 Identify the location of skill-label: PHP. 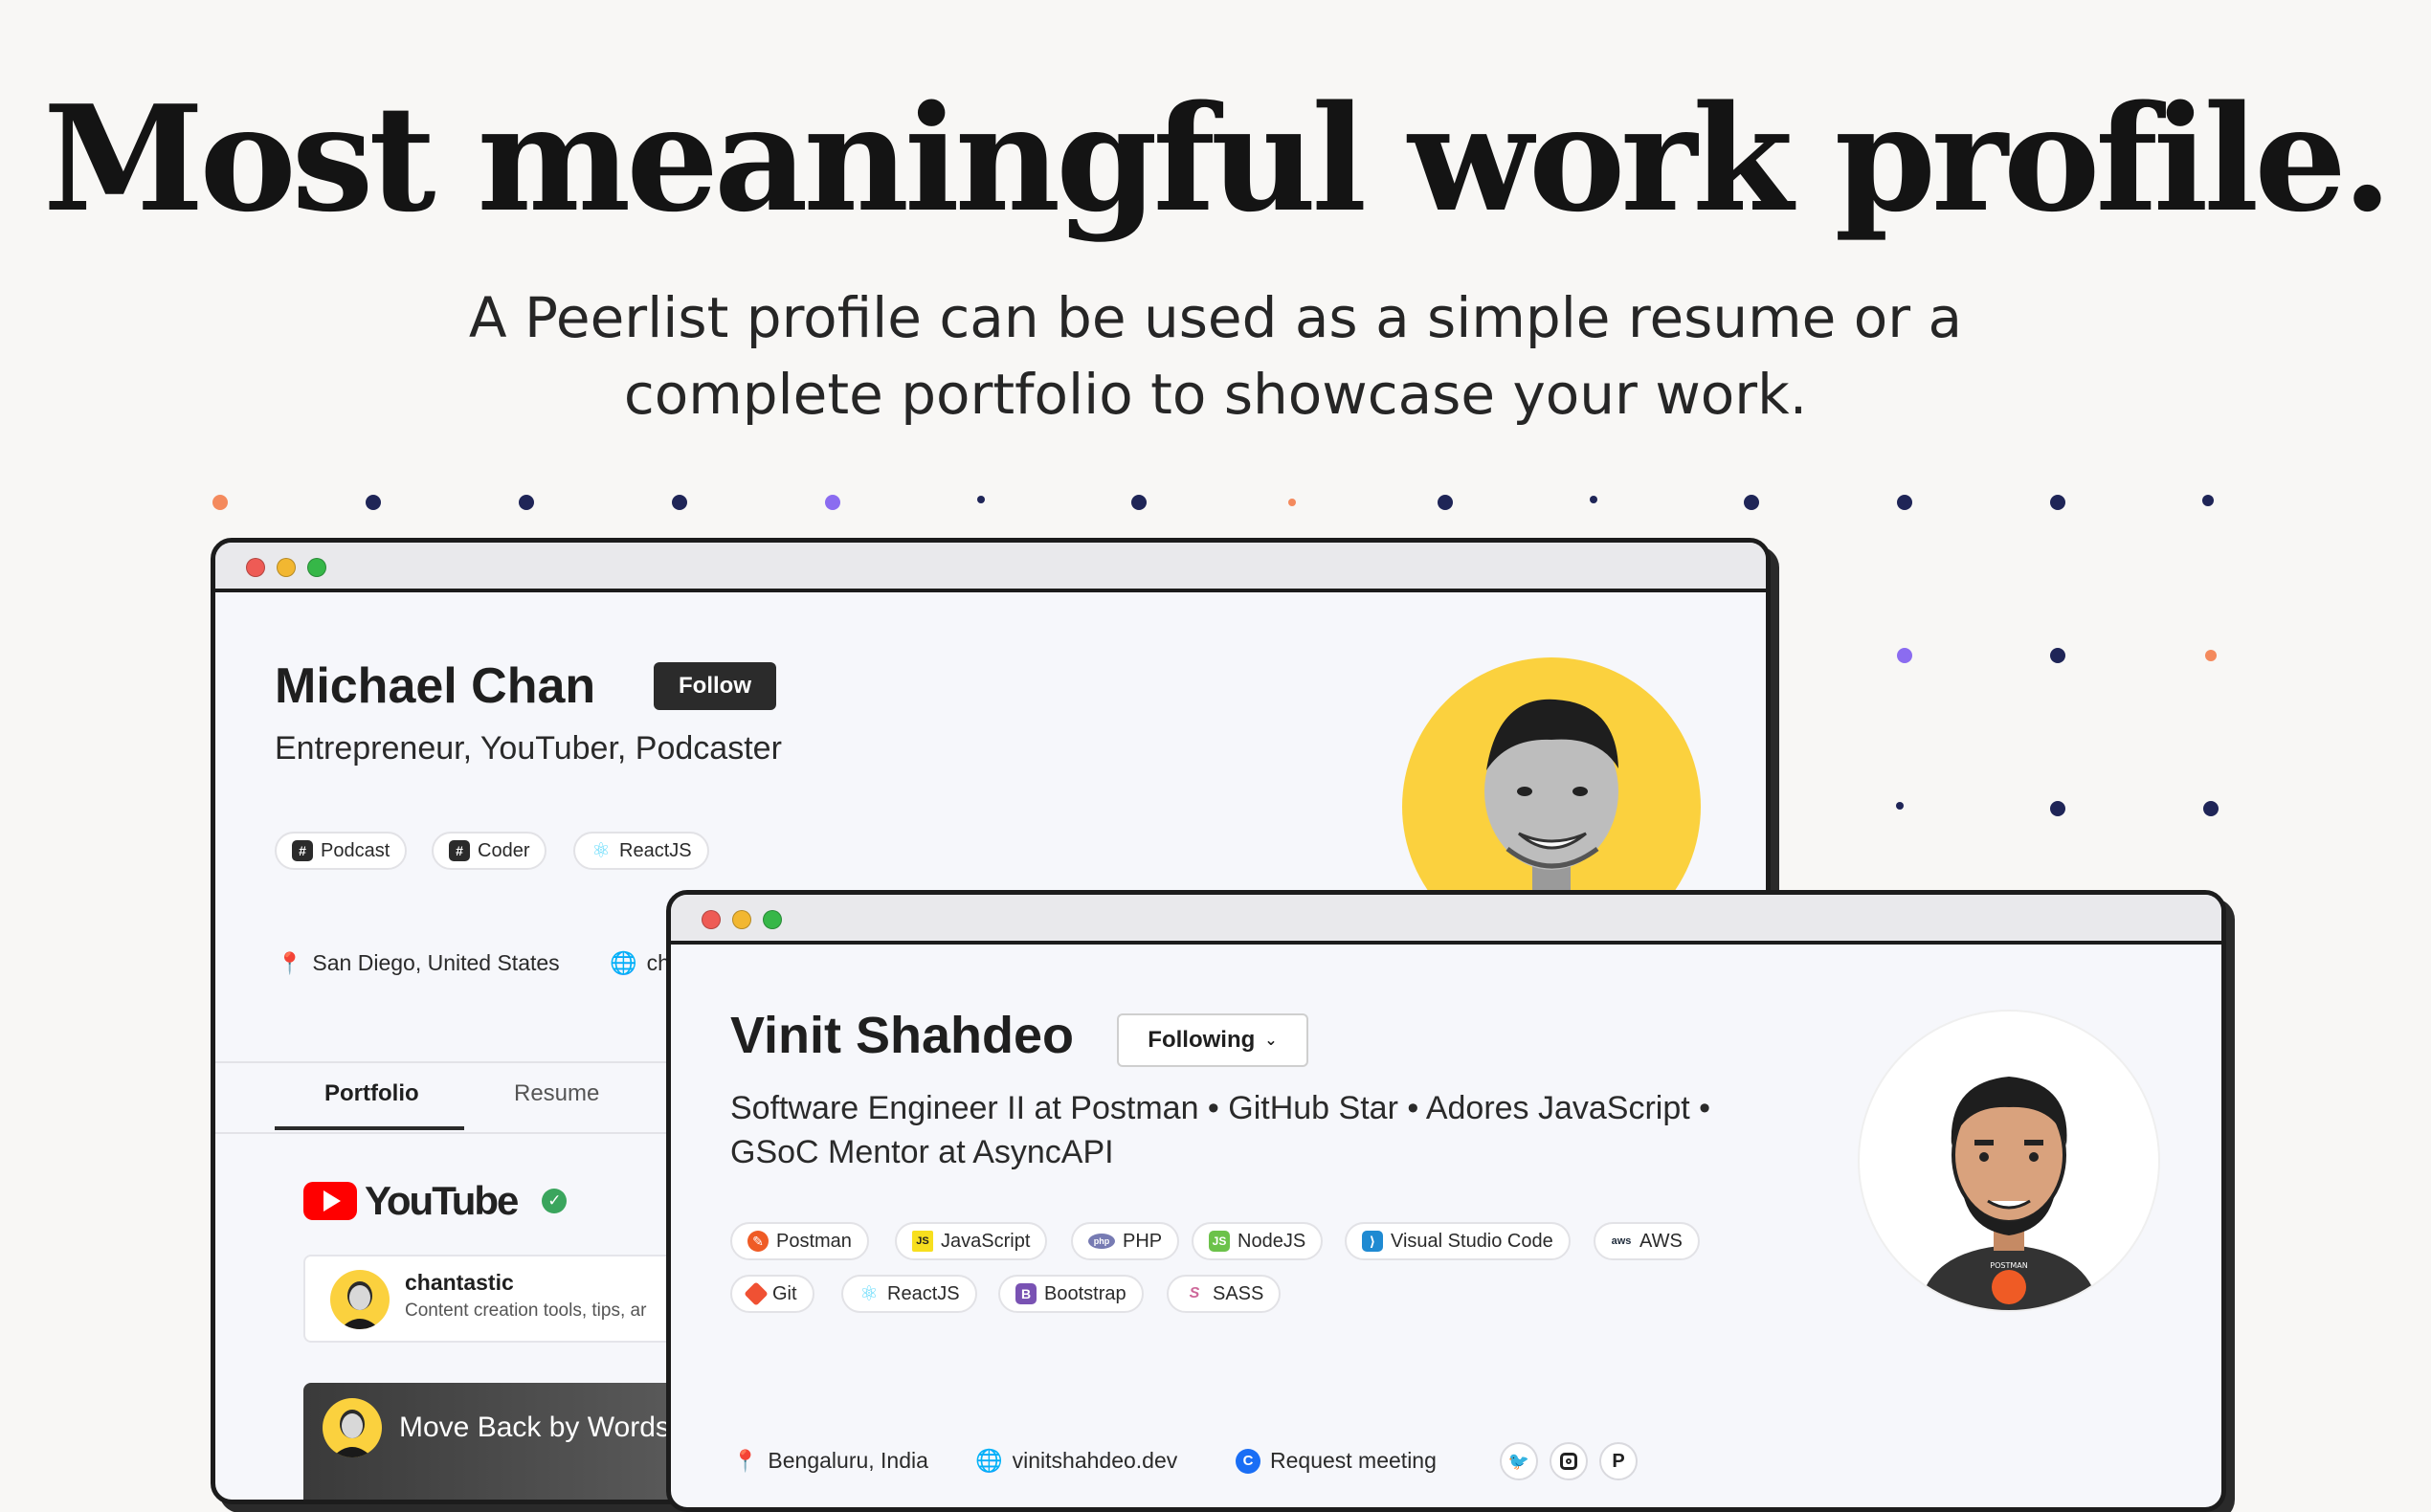
(1143, 1241).